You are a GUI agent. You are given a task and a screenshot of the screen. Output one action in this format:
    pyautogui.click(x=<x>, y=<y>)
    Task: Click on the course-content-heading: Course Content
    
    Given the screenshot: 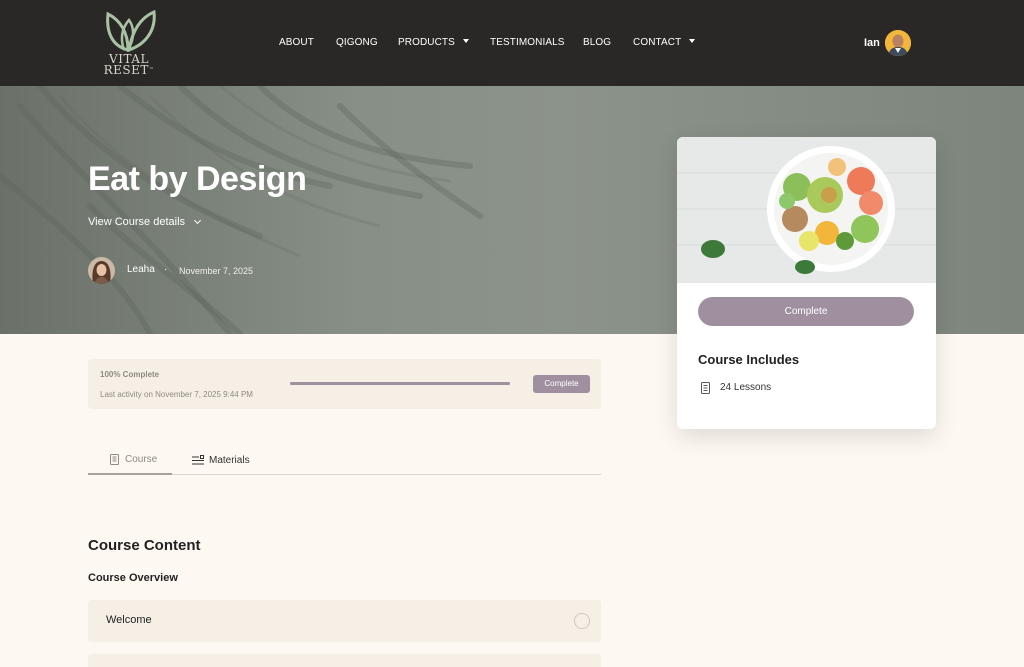 What is the action you would take?
    pyautogui.click(x=144, y=545)
    